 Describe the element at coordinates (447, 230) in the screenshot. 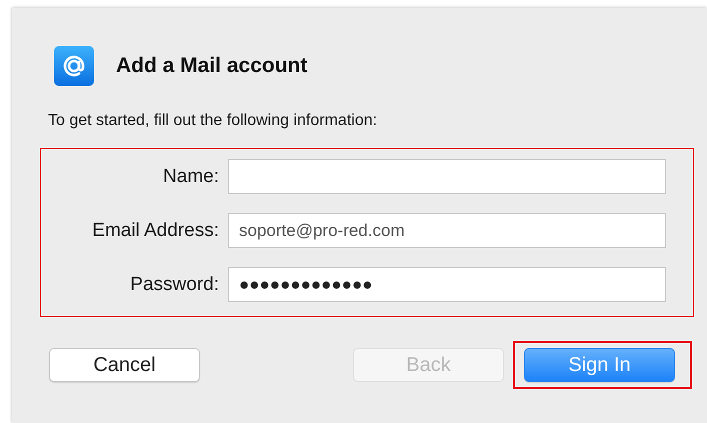

I see `input-field: soporte@pro-red.com` at that location.